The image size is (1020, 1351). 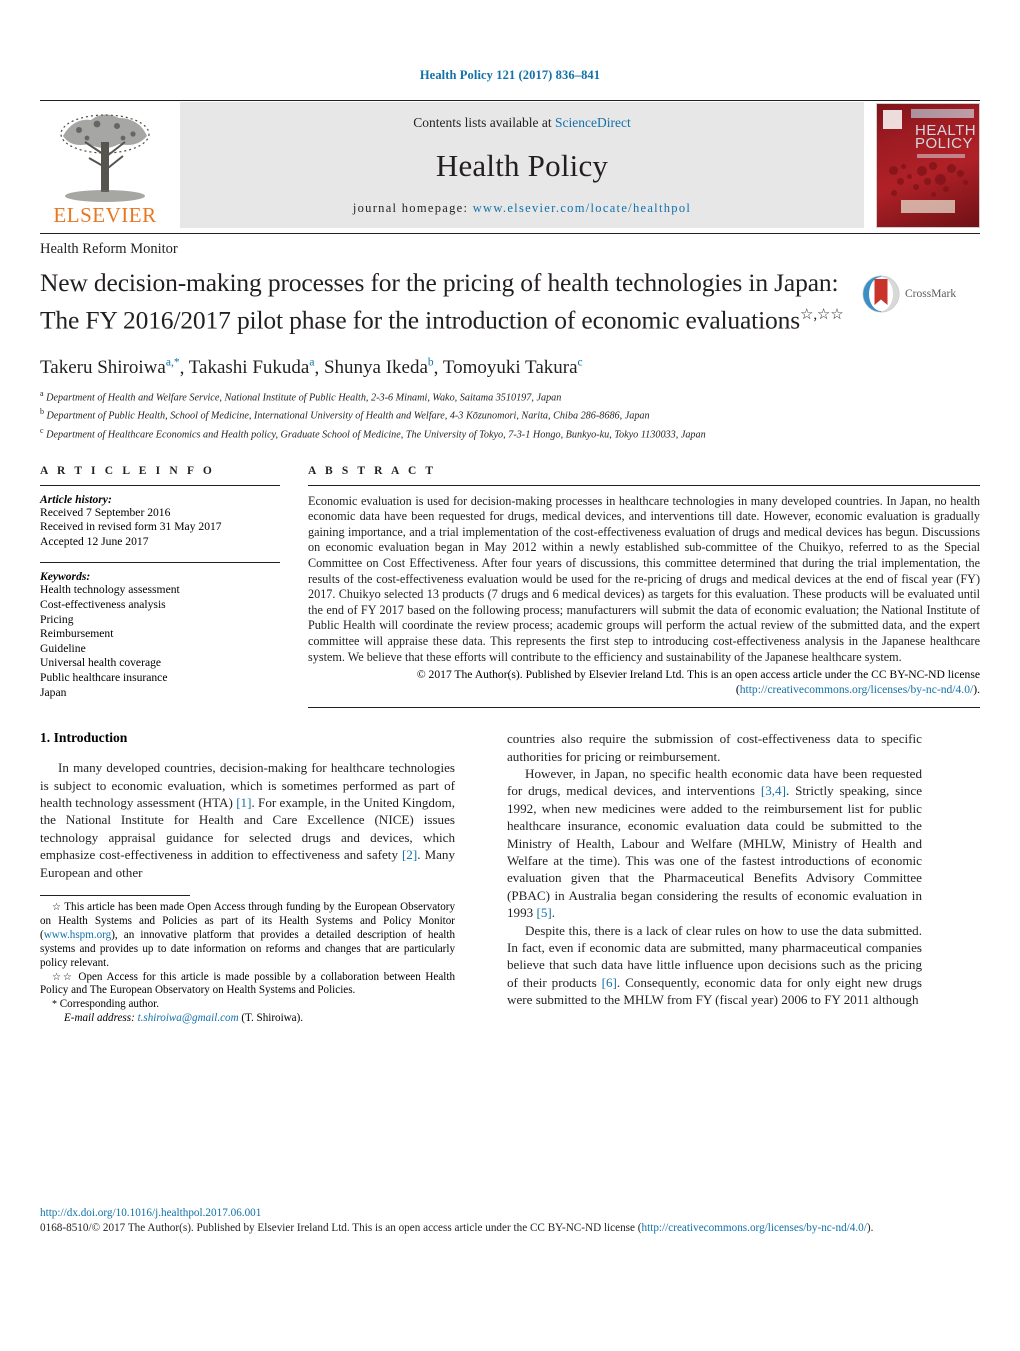 I want to click on citation-ref: [5], so click(x=543, y=912).